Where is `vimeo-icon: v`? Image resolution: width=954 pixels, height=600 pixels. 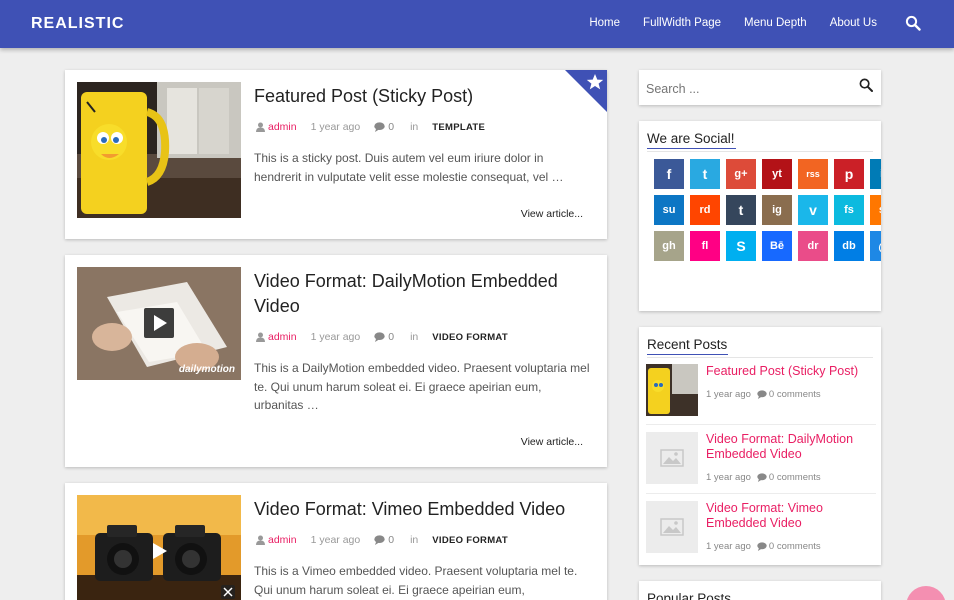
vimeo-icon: v is located at coordinates (813, 210).